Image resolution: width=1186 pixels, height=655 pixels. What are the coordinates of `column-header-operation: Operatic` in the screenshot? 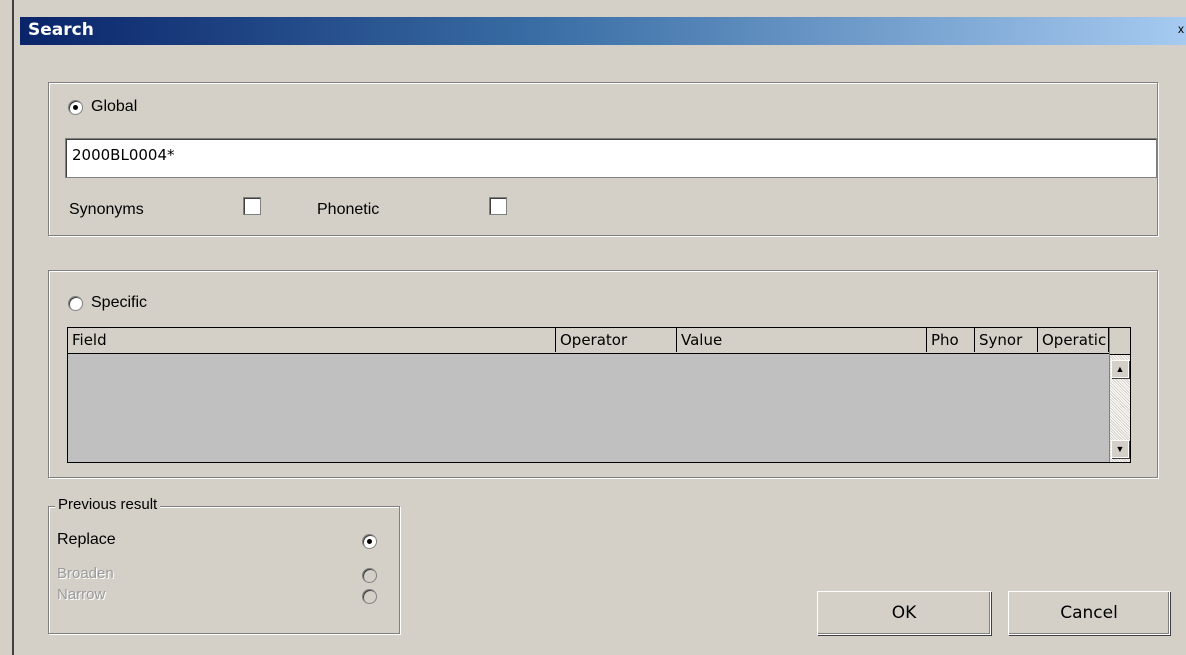 It's located at (1073, 340).